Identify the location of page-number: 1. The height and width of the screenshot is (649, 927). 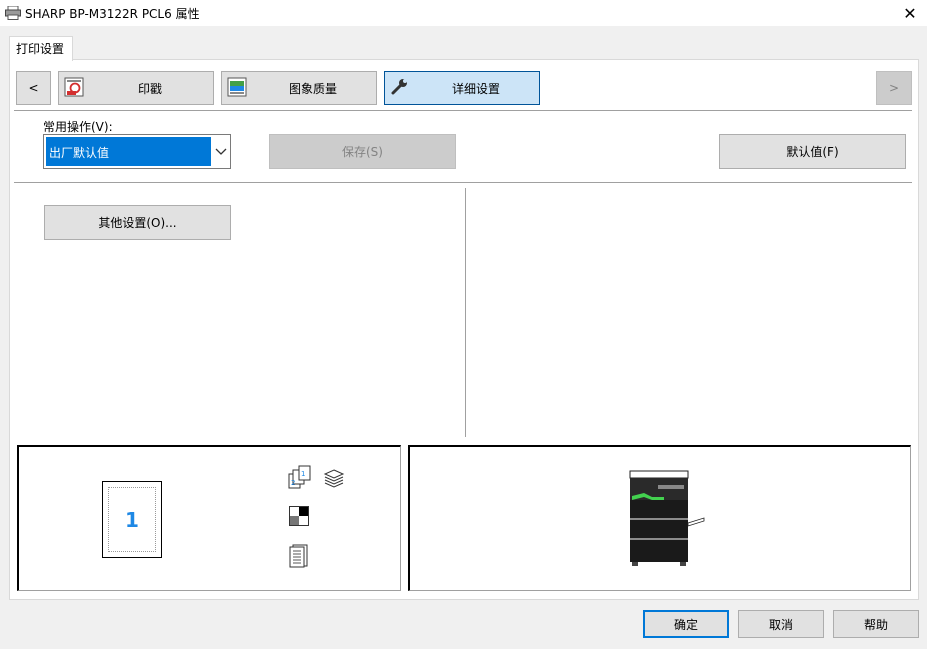
(132, 520).